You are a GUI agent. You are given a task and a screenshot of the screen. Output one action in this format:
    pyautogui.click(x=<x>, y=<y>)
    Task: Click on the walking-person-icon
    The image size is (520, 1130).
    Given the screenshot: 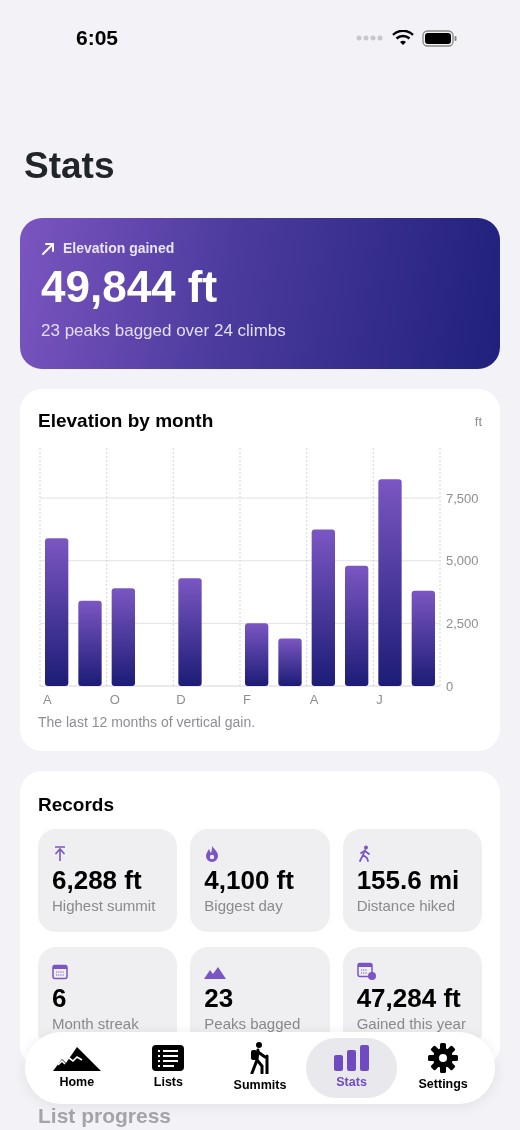 What is the action you would take?
    pyautogui.click(x=363, y=854)
    